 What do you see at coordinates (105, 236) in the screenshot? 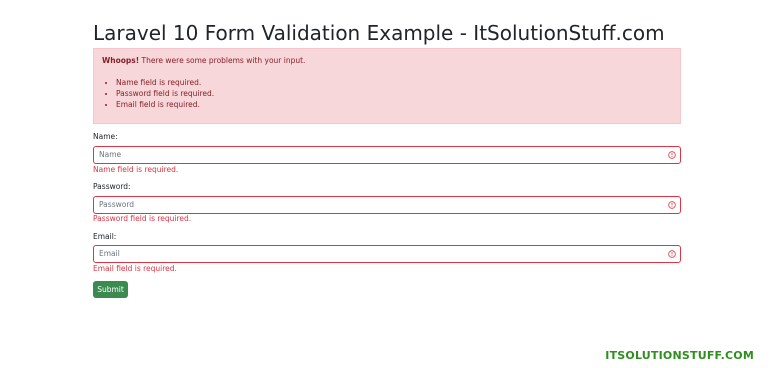
I see `email-label: Email:` at bounding box center [105, 236].